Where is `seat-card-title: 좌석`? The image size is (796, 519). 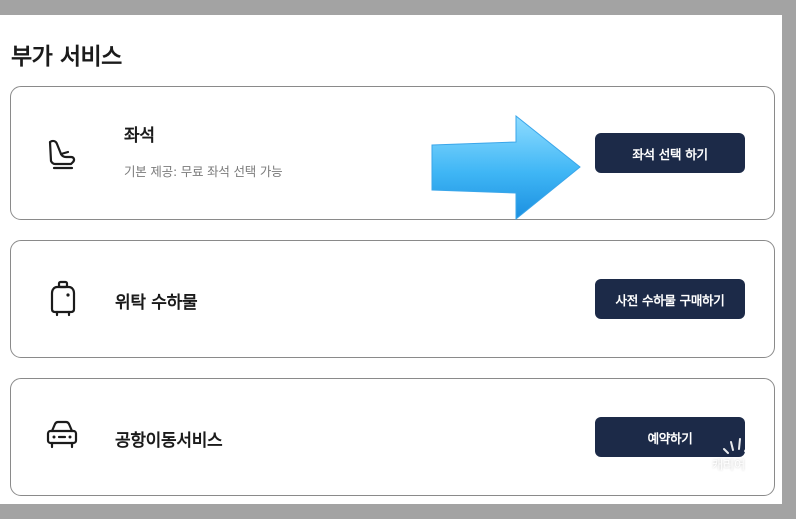
seat-card-title: 좌석 is located at coordinates (139, 136).